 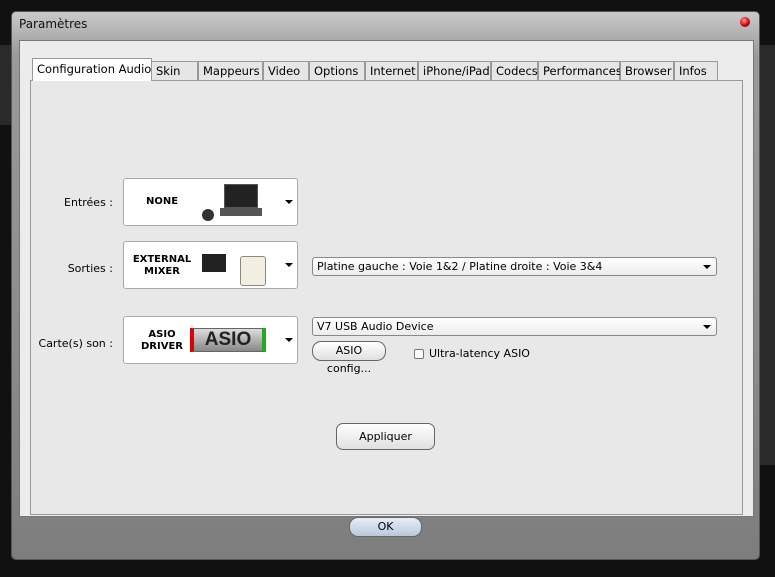 I want to click on outputs-value-line2: MIXER, so click(x=162, y=271).